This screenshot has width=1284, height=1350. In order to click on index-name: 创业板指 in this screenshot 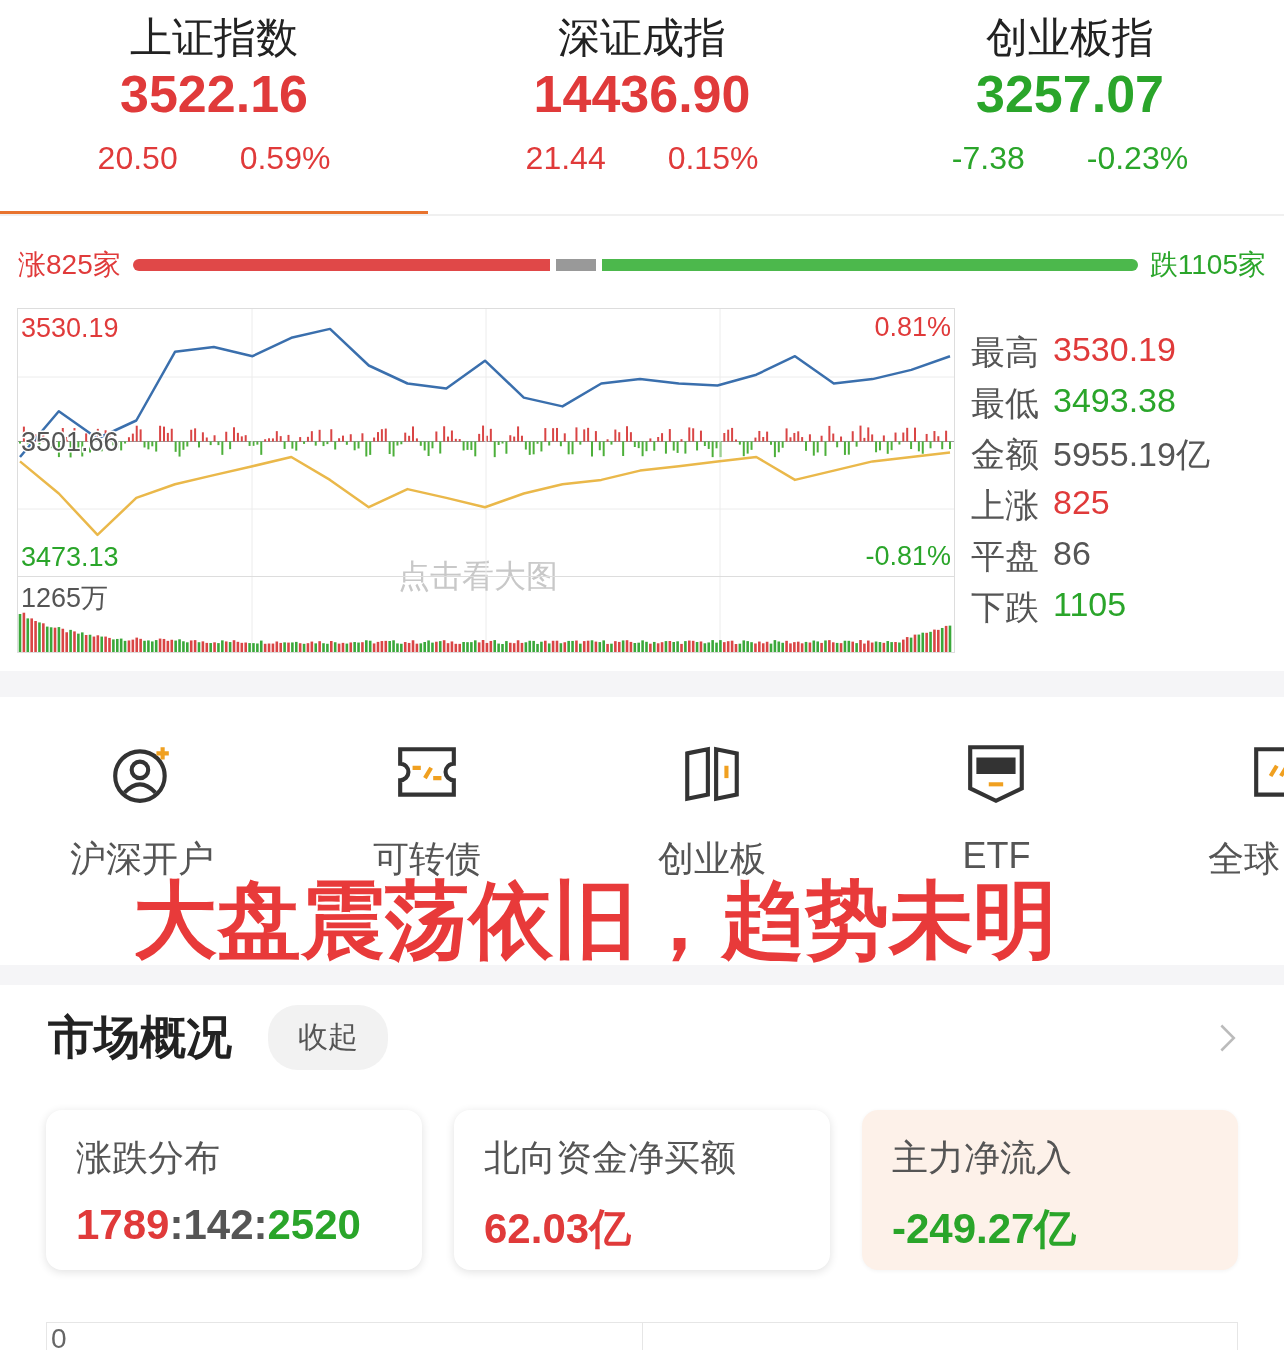, I will do `click(1070, 38)`.